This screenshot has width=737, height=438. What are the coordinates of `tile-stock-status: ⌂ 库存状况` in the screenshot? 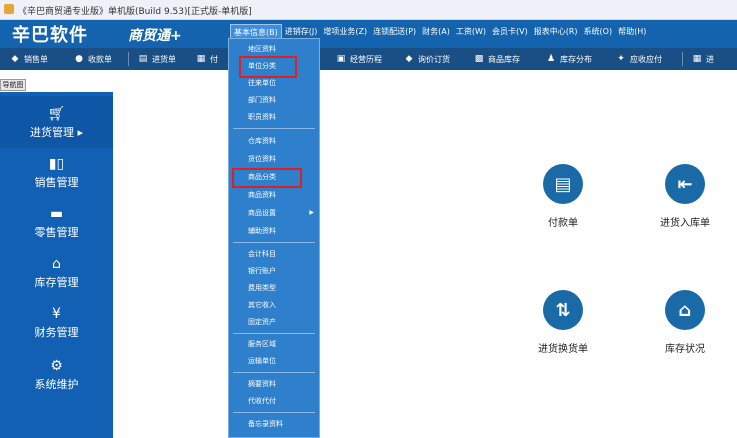 It's located at (685, 322).